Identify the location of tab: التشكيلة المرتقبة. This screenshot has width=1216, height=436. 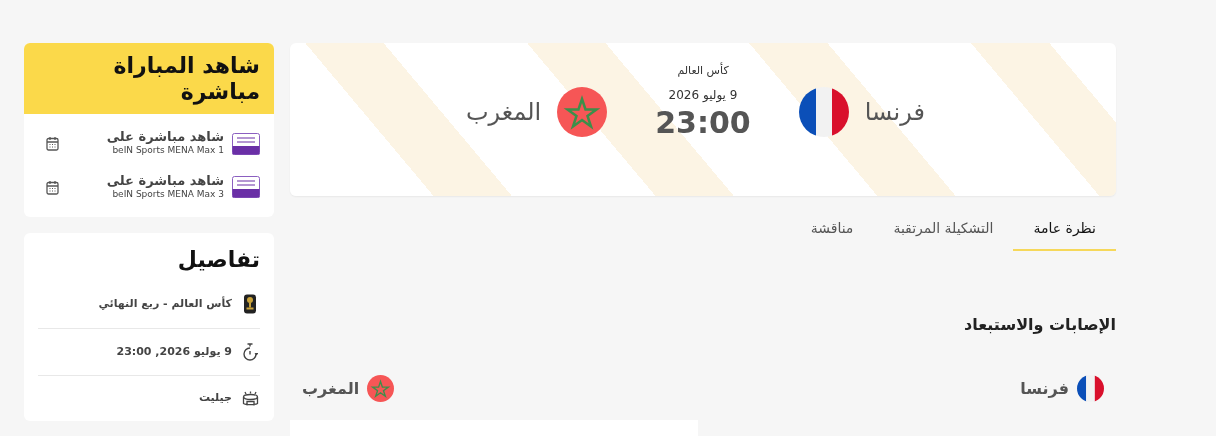
(943, 231).